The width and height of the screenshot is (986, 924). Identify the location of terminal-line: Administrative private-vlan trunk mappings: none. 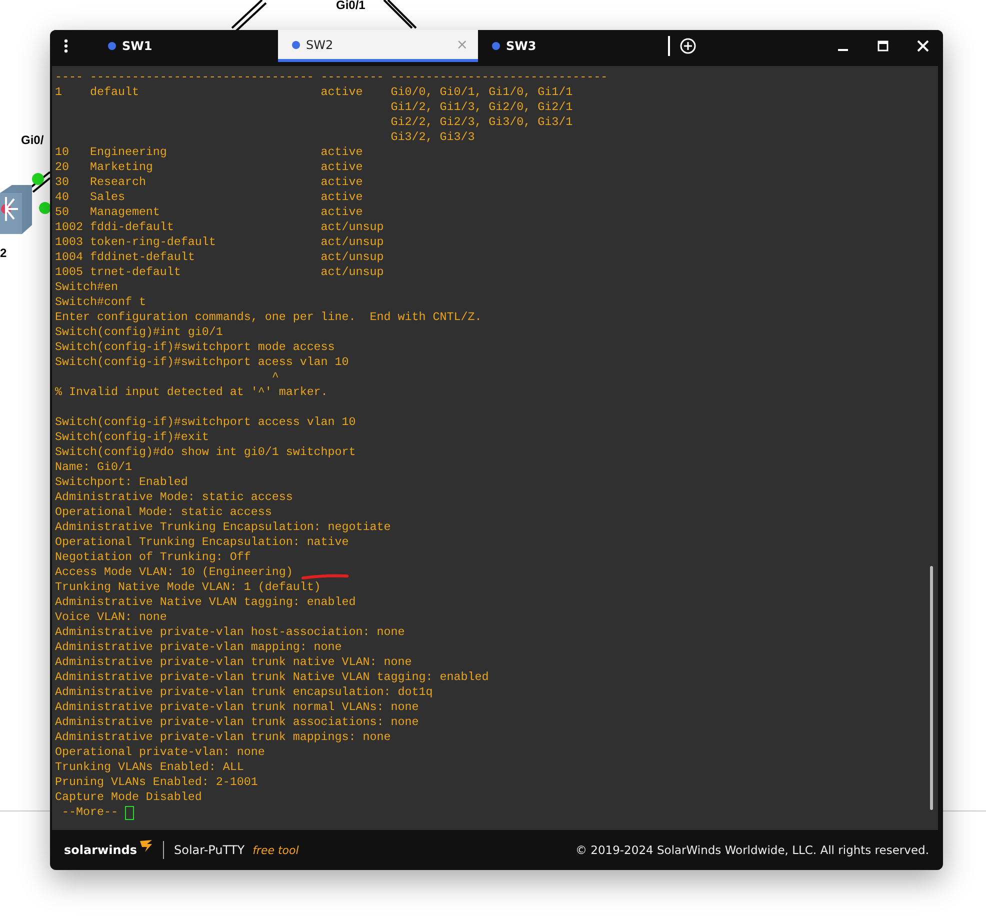
(223, 737).